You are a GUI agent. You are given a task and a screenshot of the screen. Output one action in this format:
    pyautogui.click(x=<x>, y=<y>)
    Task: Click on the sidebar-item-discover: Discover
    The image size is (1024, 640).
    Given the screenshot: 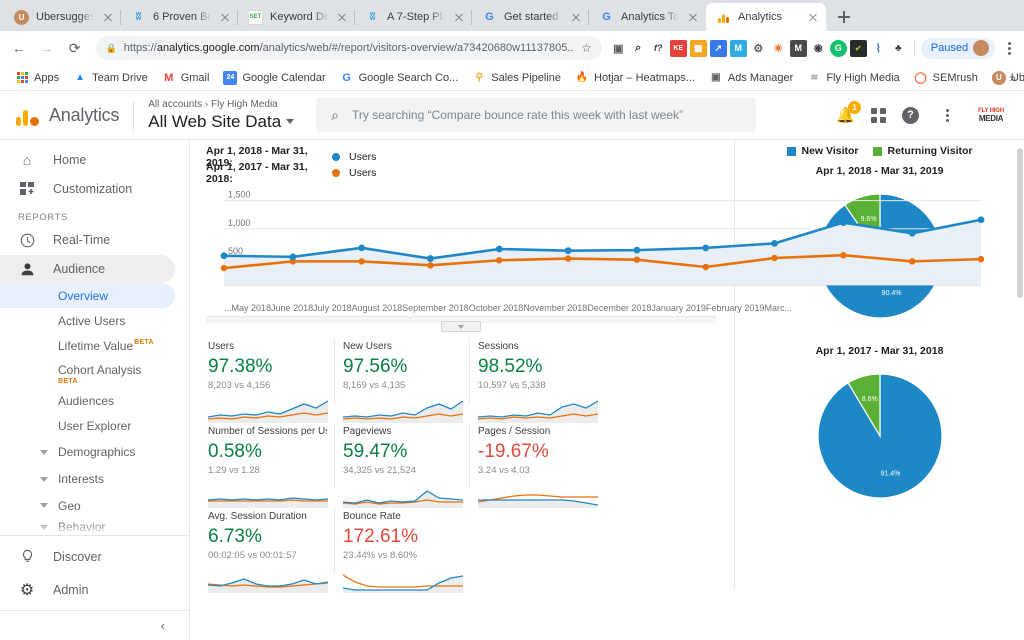 What is the action you would take?
    pyautogui.click(x=87, y=556)
    